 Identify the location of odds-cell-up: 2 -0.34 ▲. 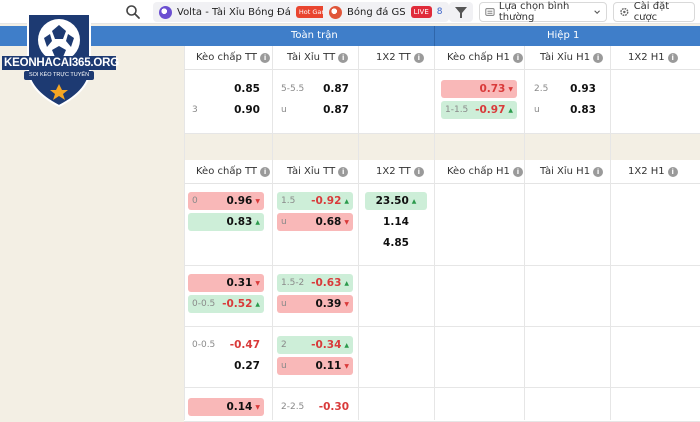
(315, 345).